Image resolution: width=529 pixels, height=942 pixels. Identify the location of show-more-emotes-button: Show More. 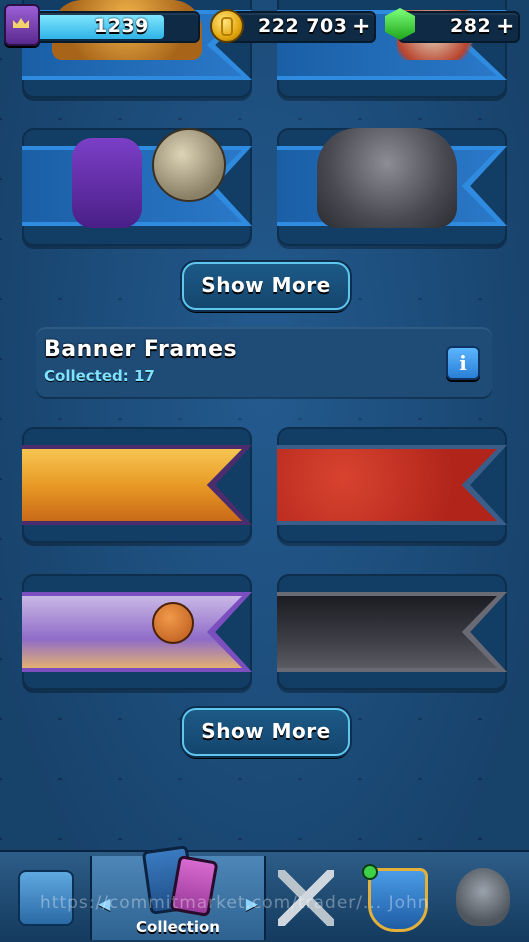
(266, 286).